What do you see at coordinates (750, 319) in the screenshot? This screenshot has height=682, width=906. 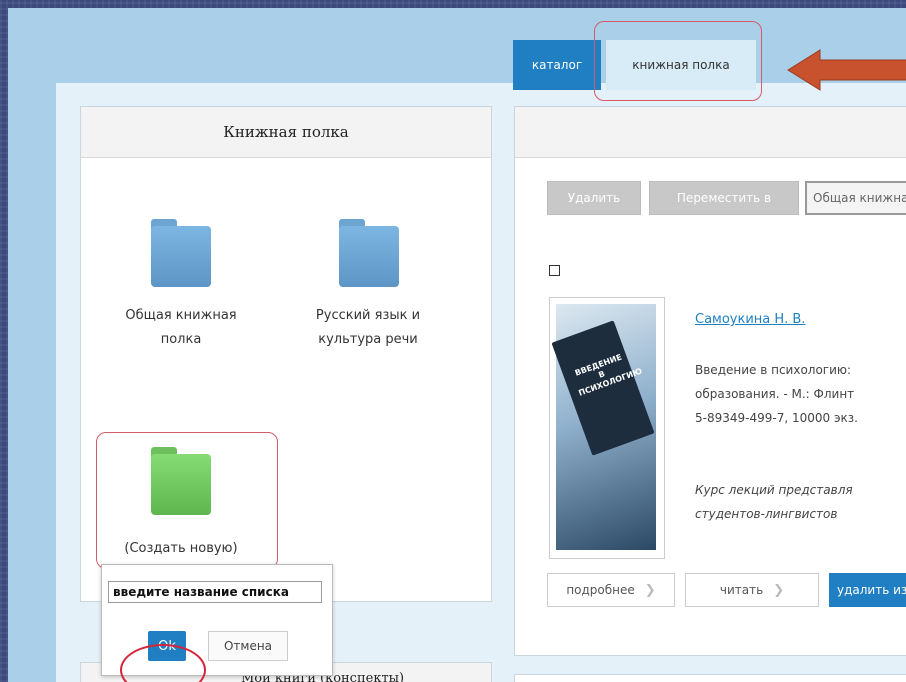 I see `book-author-link: Самоукина Н. В.` at bounding box center [750, 319].